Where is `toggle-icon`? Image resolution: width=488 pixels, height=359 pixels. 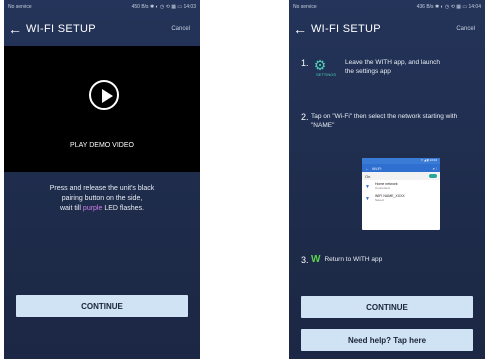
toggle-icon is located at coordinates (433, 176).